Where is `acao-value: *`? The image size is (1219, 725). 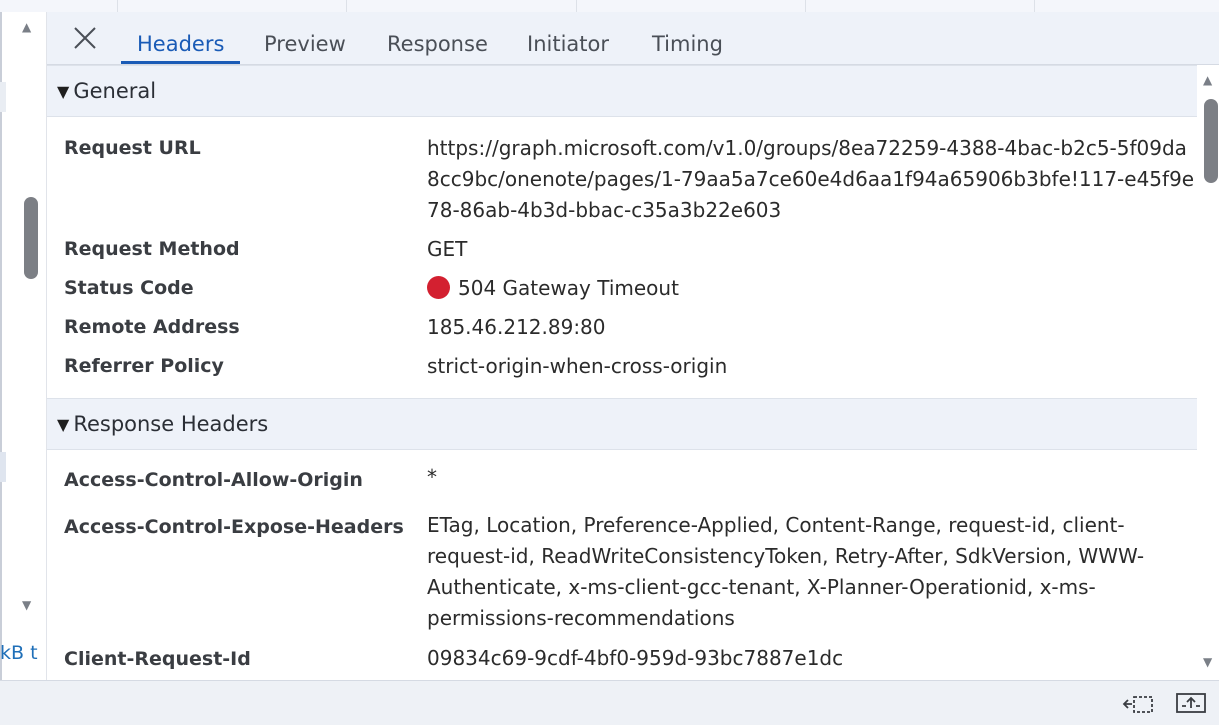
acao-value: * is located at coordinates (432, 477).